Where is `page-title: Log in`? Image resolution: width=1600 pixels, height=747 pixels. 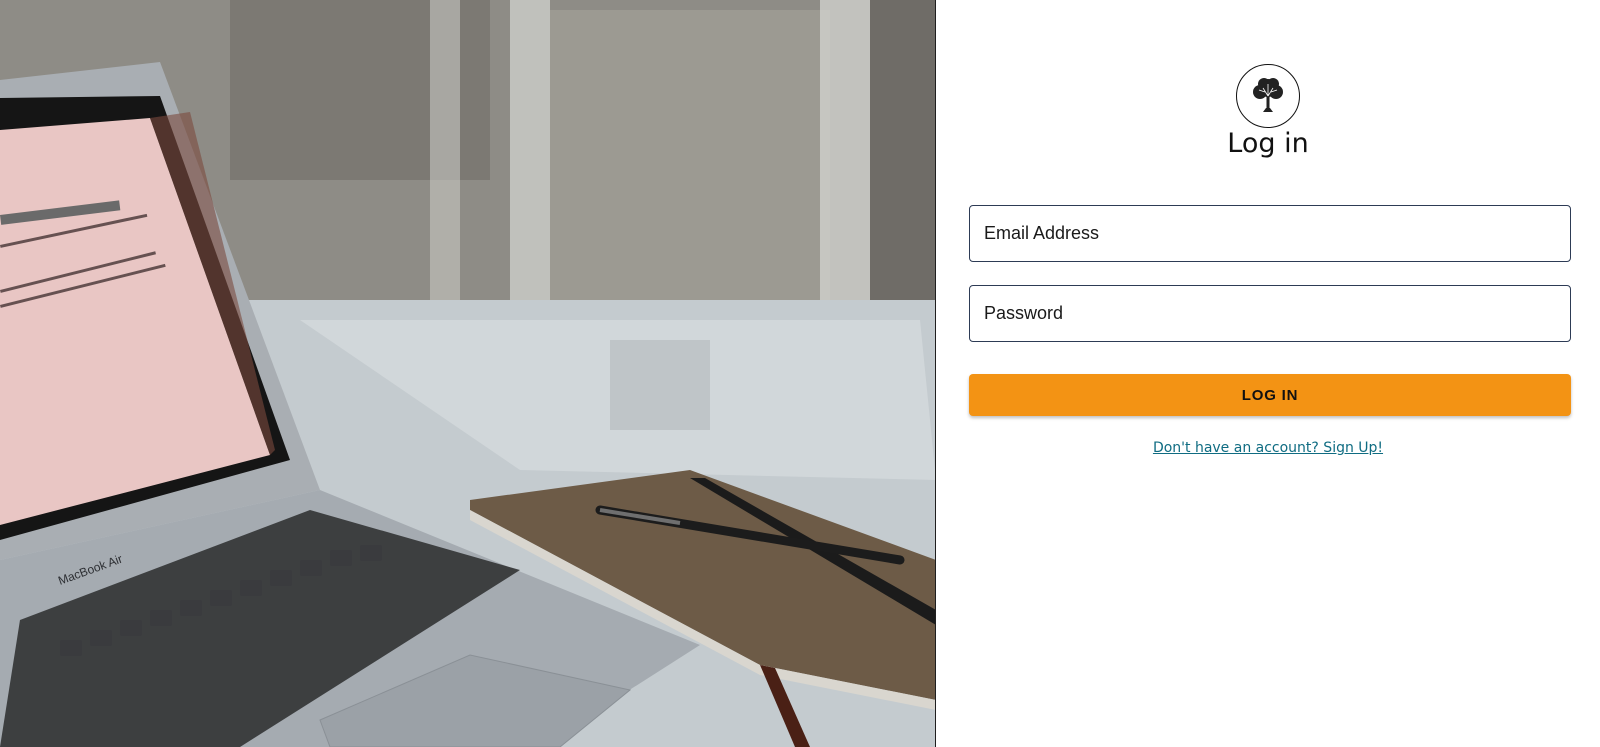
page-title: Log in is located at coordinates (1268, 143).